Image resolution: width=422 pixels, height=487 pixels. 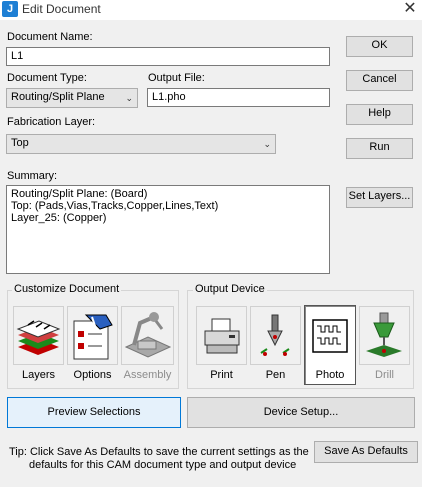 What do you see at coordinates (51, 122) in the screenshot?
I see `fabrication-layer-label: Fabrication Layer:` at bounding box center [51, 122].